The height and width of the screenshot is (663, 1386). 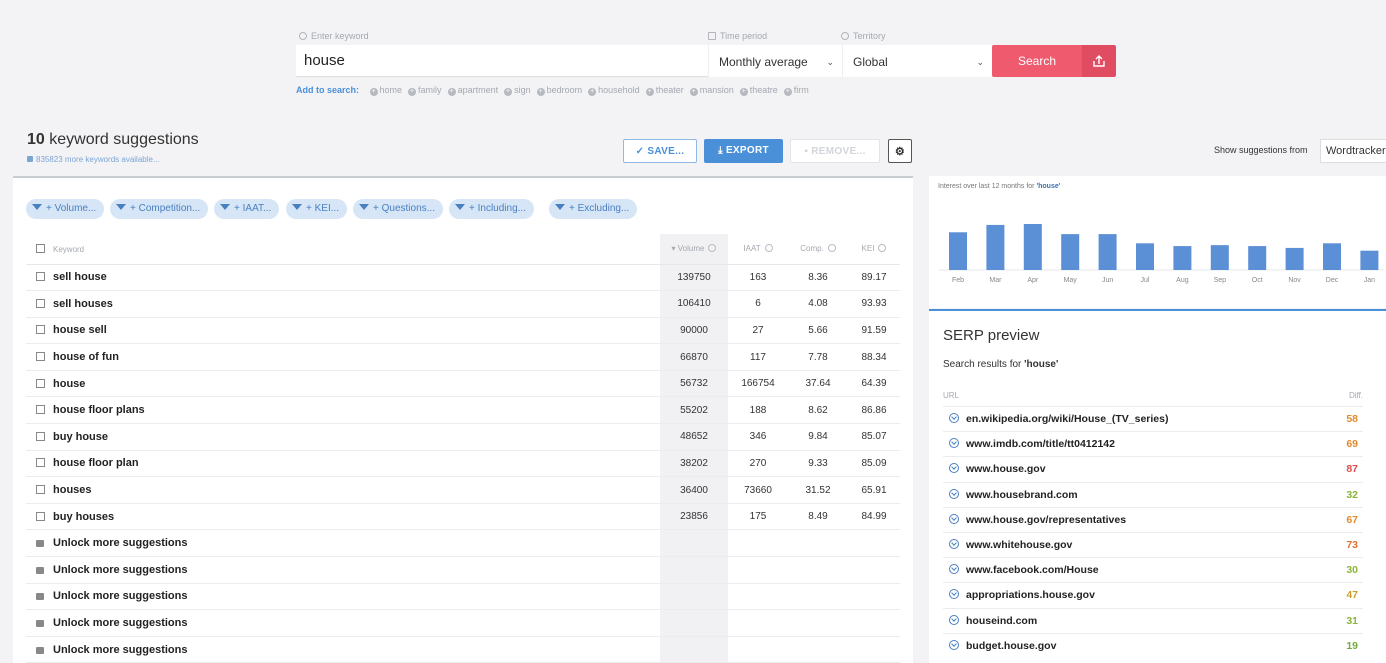 What do you see at coordinates (1153, 645) in the screenshot?
I see `serp-row: budget.house.gov 19` at bounding box center [1153, 645].